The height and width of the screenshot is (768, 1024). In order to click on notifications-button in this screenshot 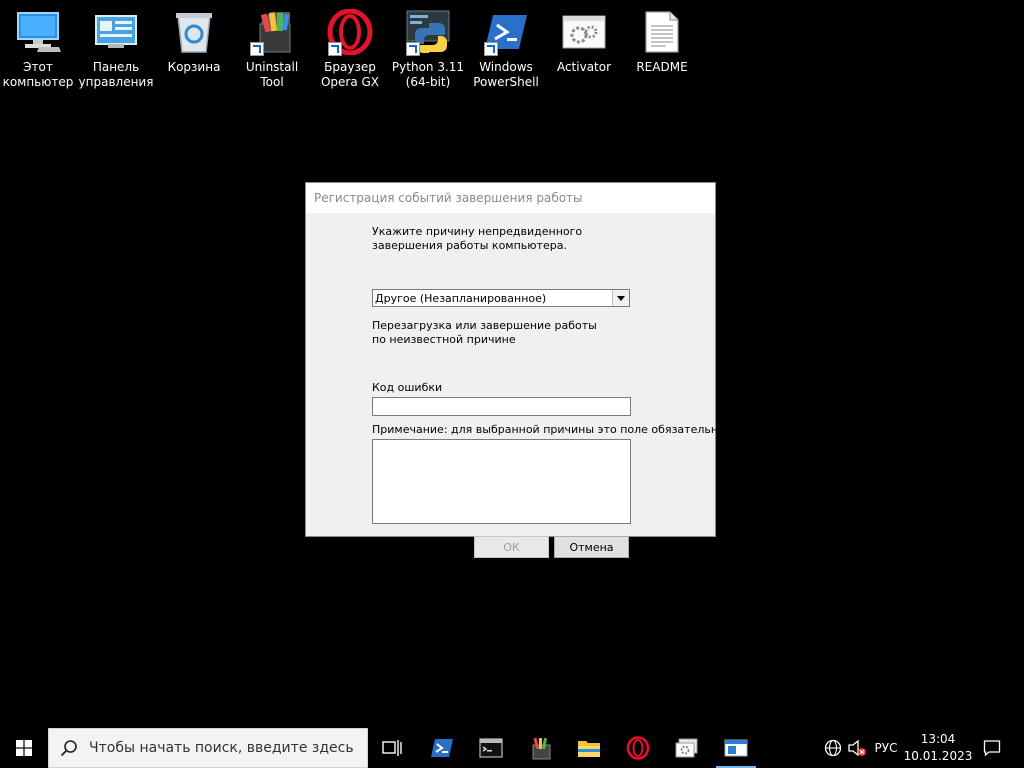, I will do `click(992, 748)`.